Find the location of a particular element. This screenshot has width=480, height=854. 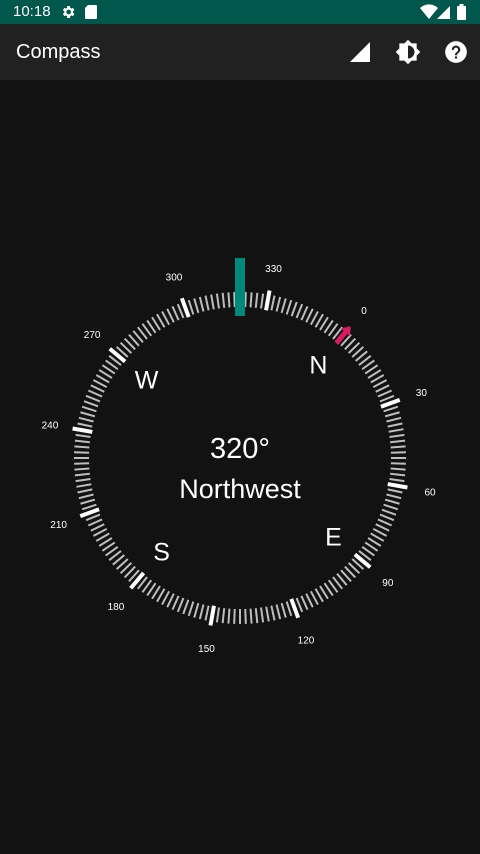

signal-triangle-icon is located at coordinates (360, 52).